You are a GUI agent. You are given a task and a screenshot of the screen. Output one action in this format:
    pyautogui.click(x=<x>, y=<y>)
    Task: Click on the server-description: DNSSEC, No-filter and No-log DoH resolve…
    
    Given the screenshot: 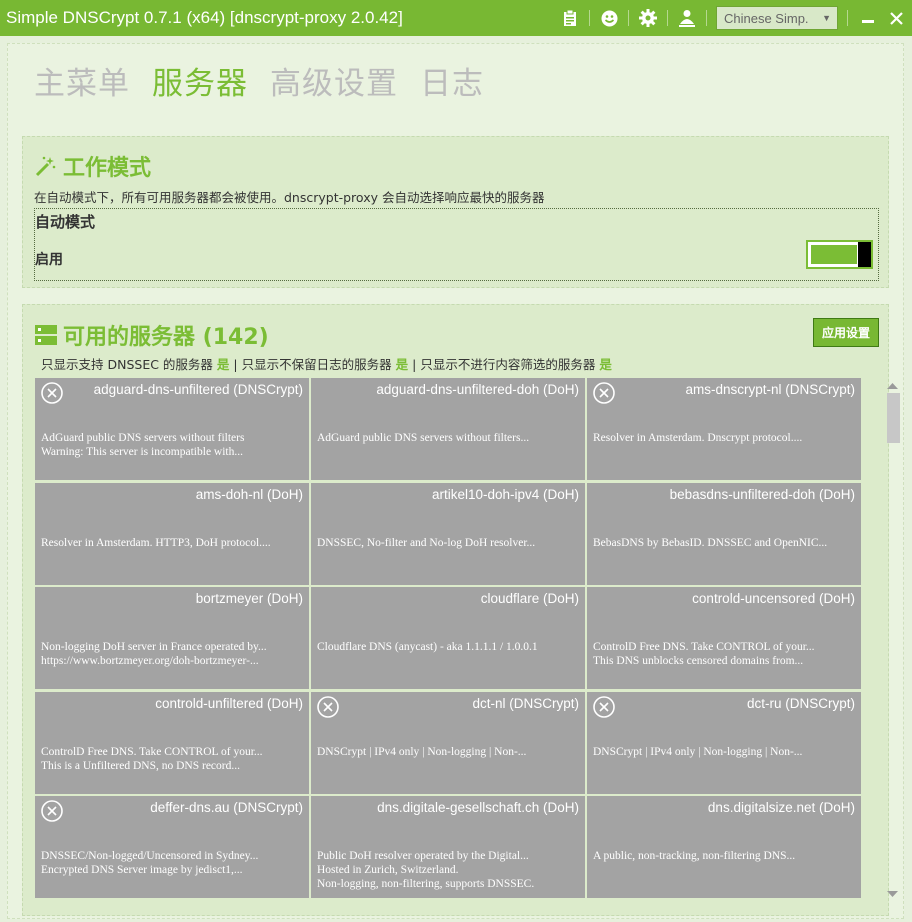 What is the action you would take?
    pyautogui.click(x=426, y=543)
    